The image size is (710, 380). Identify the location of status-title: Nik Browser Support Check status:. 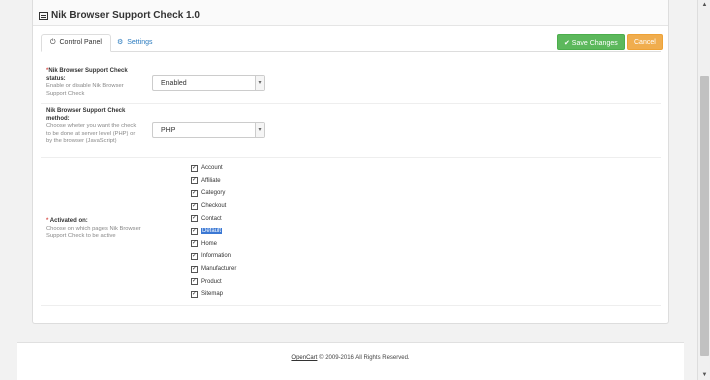
(87, 75).